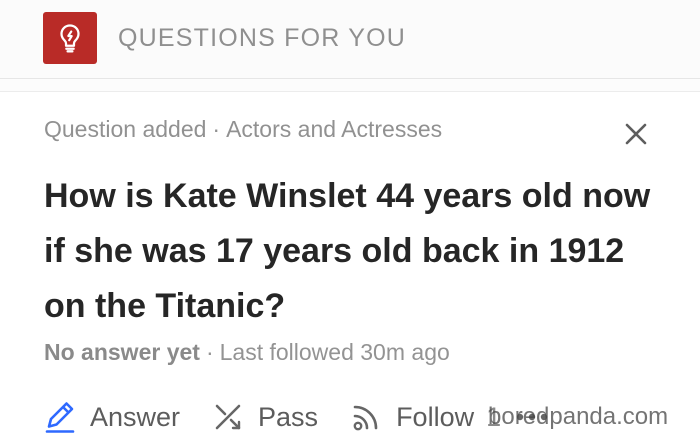 The image size is (700, 440). I want to click on answer-button: Answer, so click(111, 417).